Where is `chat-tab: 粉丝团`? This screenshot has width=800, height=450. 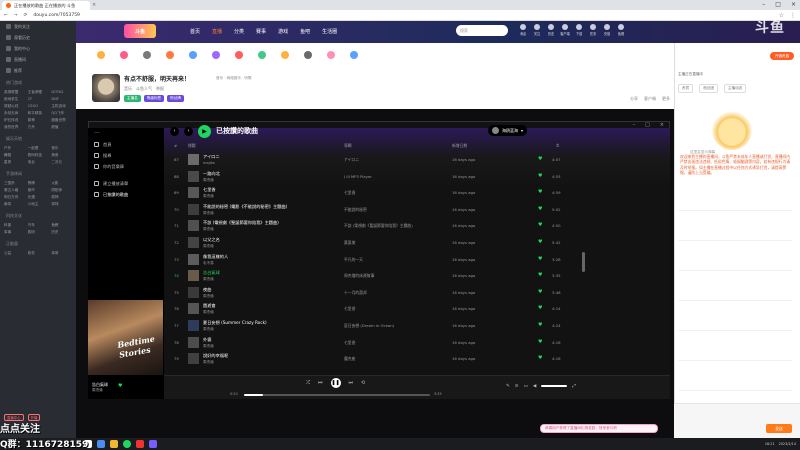
chat-tab: 粉丝团 is located at coordinates (708, 88).